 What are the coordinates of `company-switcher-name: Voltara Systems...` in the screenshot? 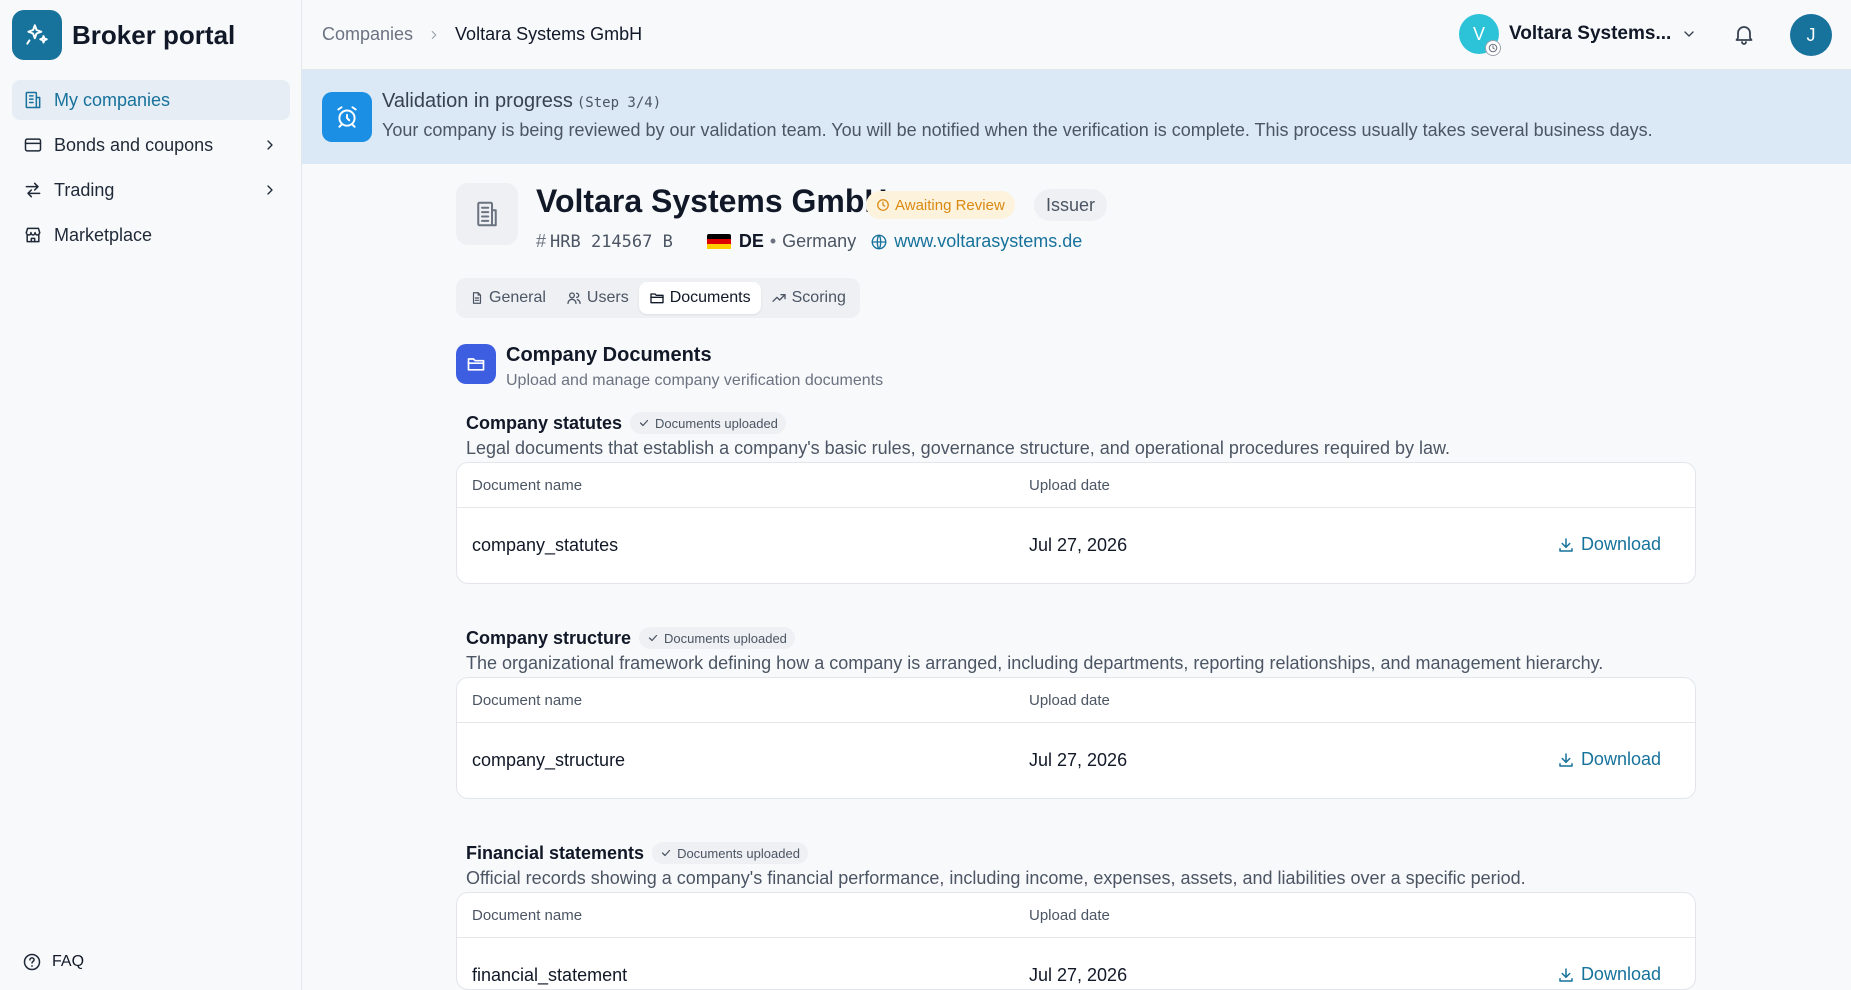 It's located at (1590, 33).